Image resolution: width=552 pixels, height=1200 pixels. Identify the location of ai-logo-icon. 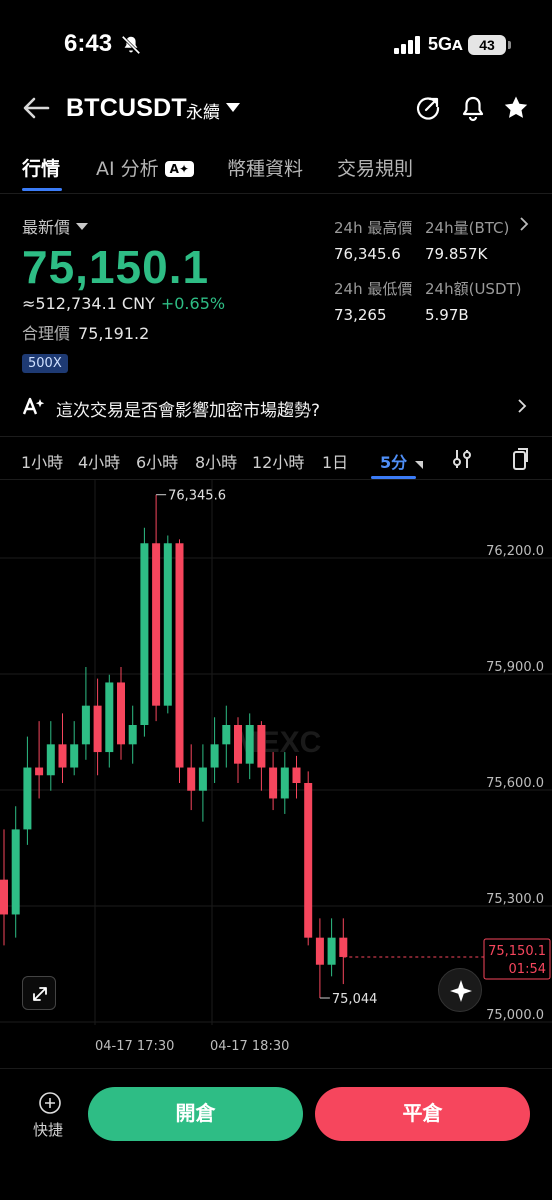
(33, 406).